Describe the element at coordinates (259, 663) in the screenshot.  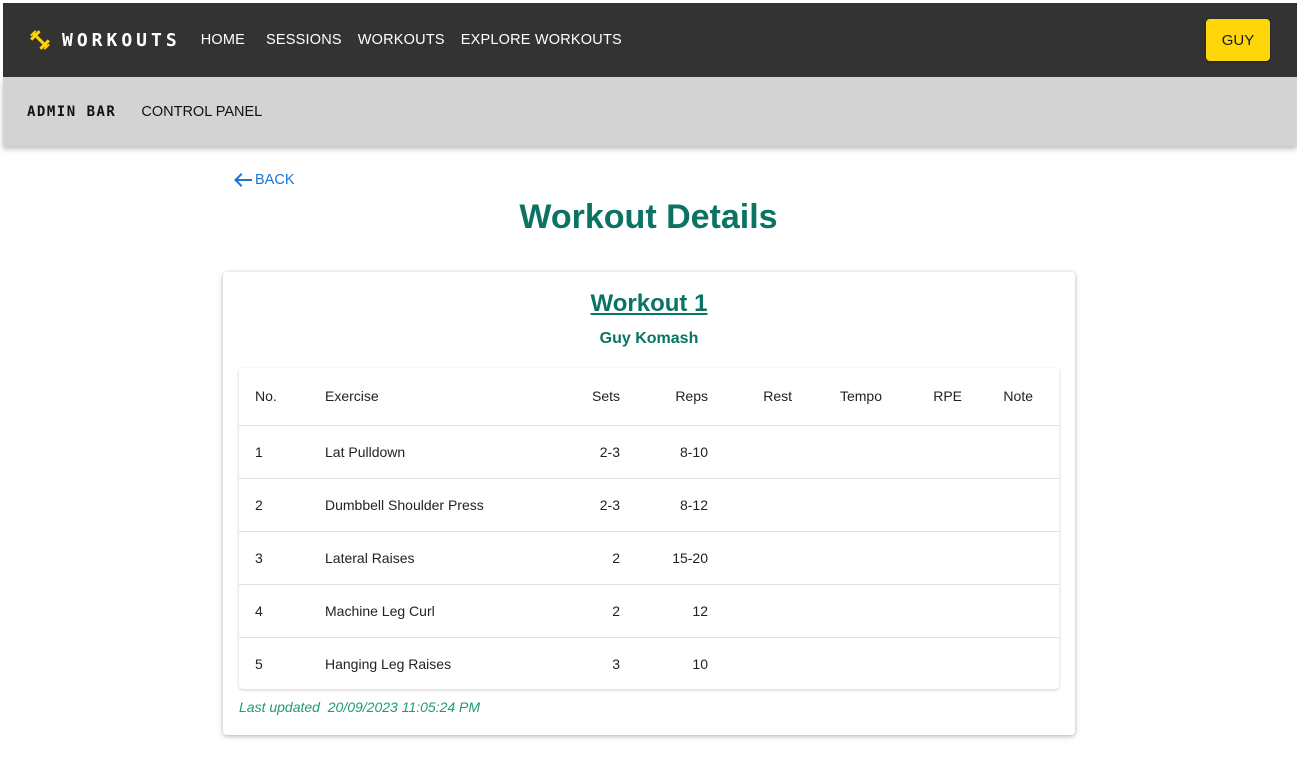
I see `cell-no: 5` at that location.